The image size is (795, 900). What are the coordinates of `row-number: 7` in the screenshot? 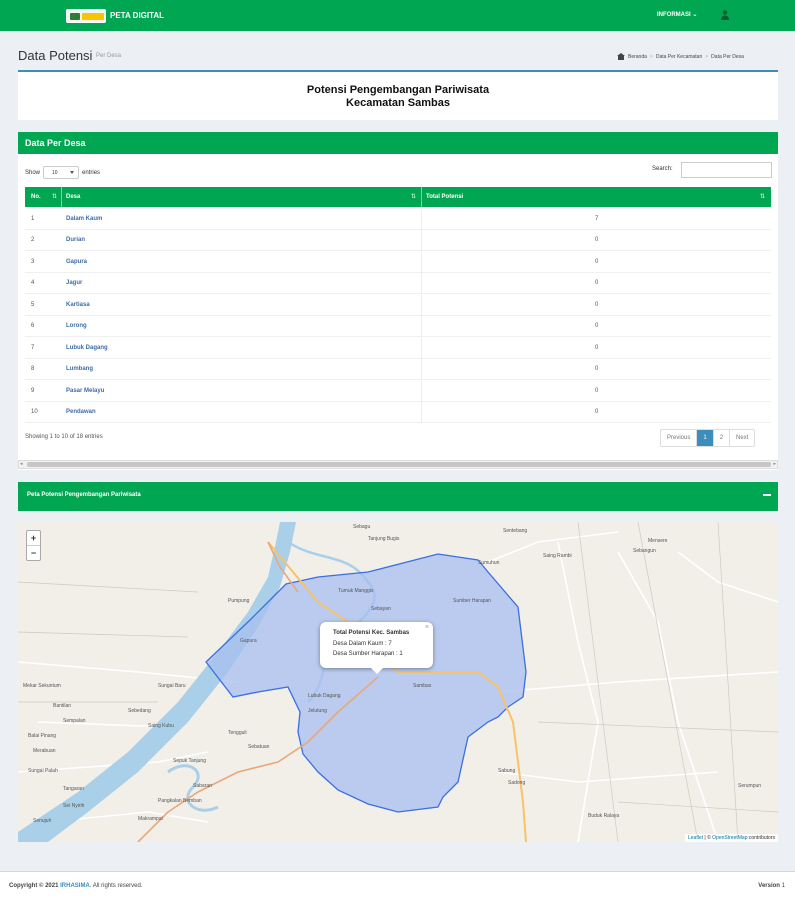 It's located at (33, 348).